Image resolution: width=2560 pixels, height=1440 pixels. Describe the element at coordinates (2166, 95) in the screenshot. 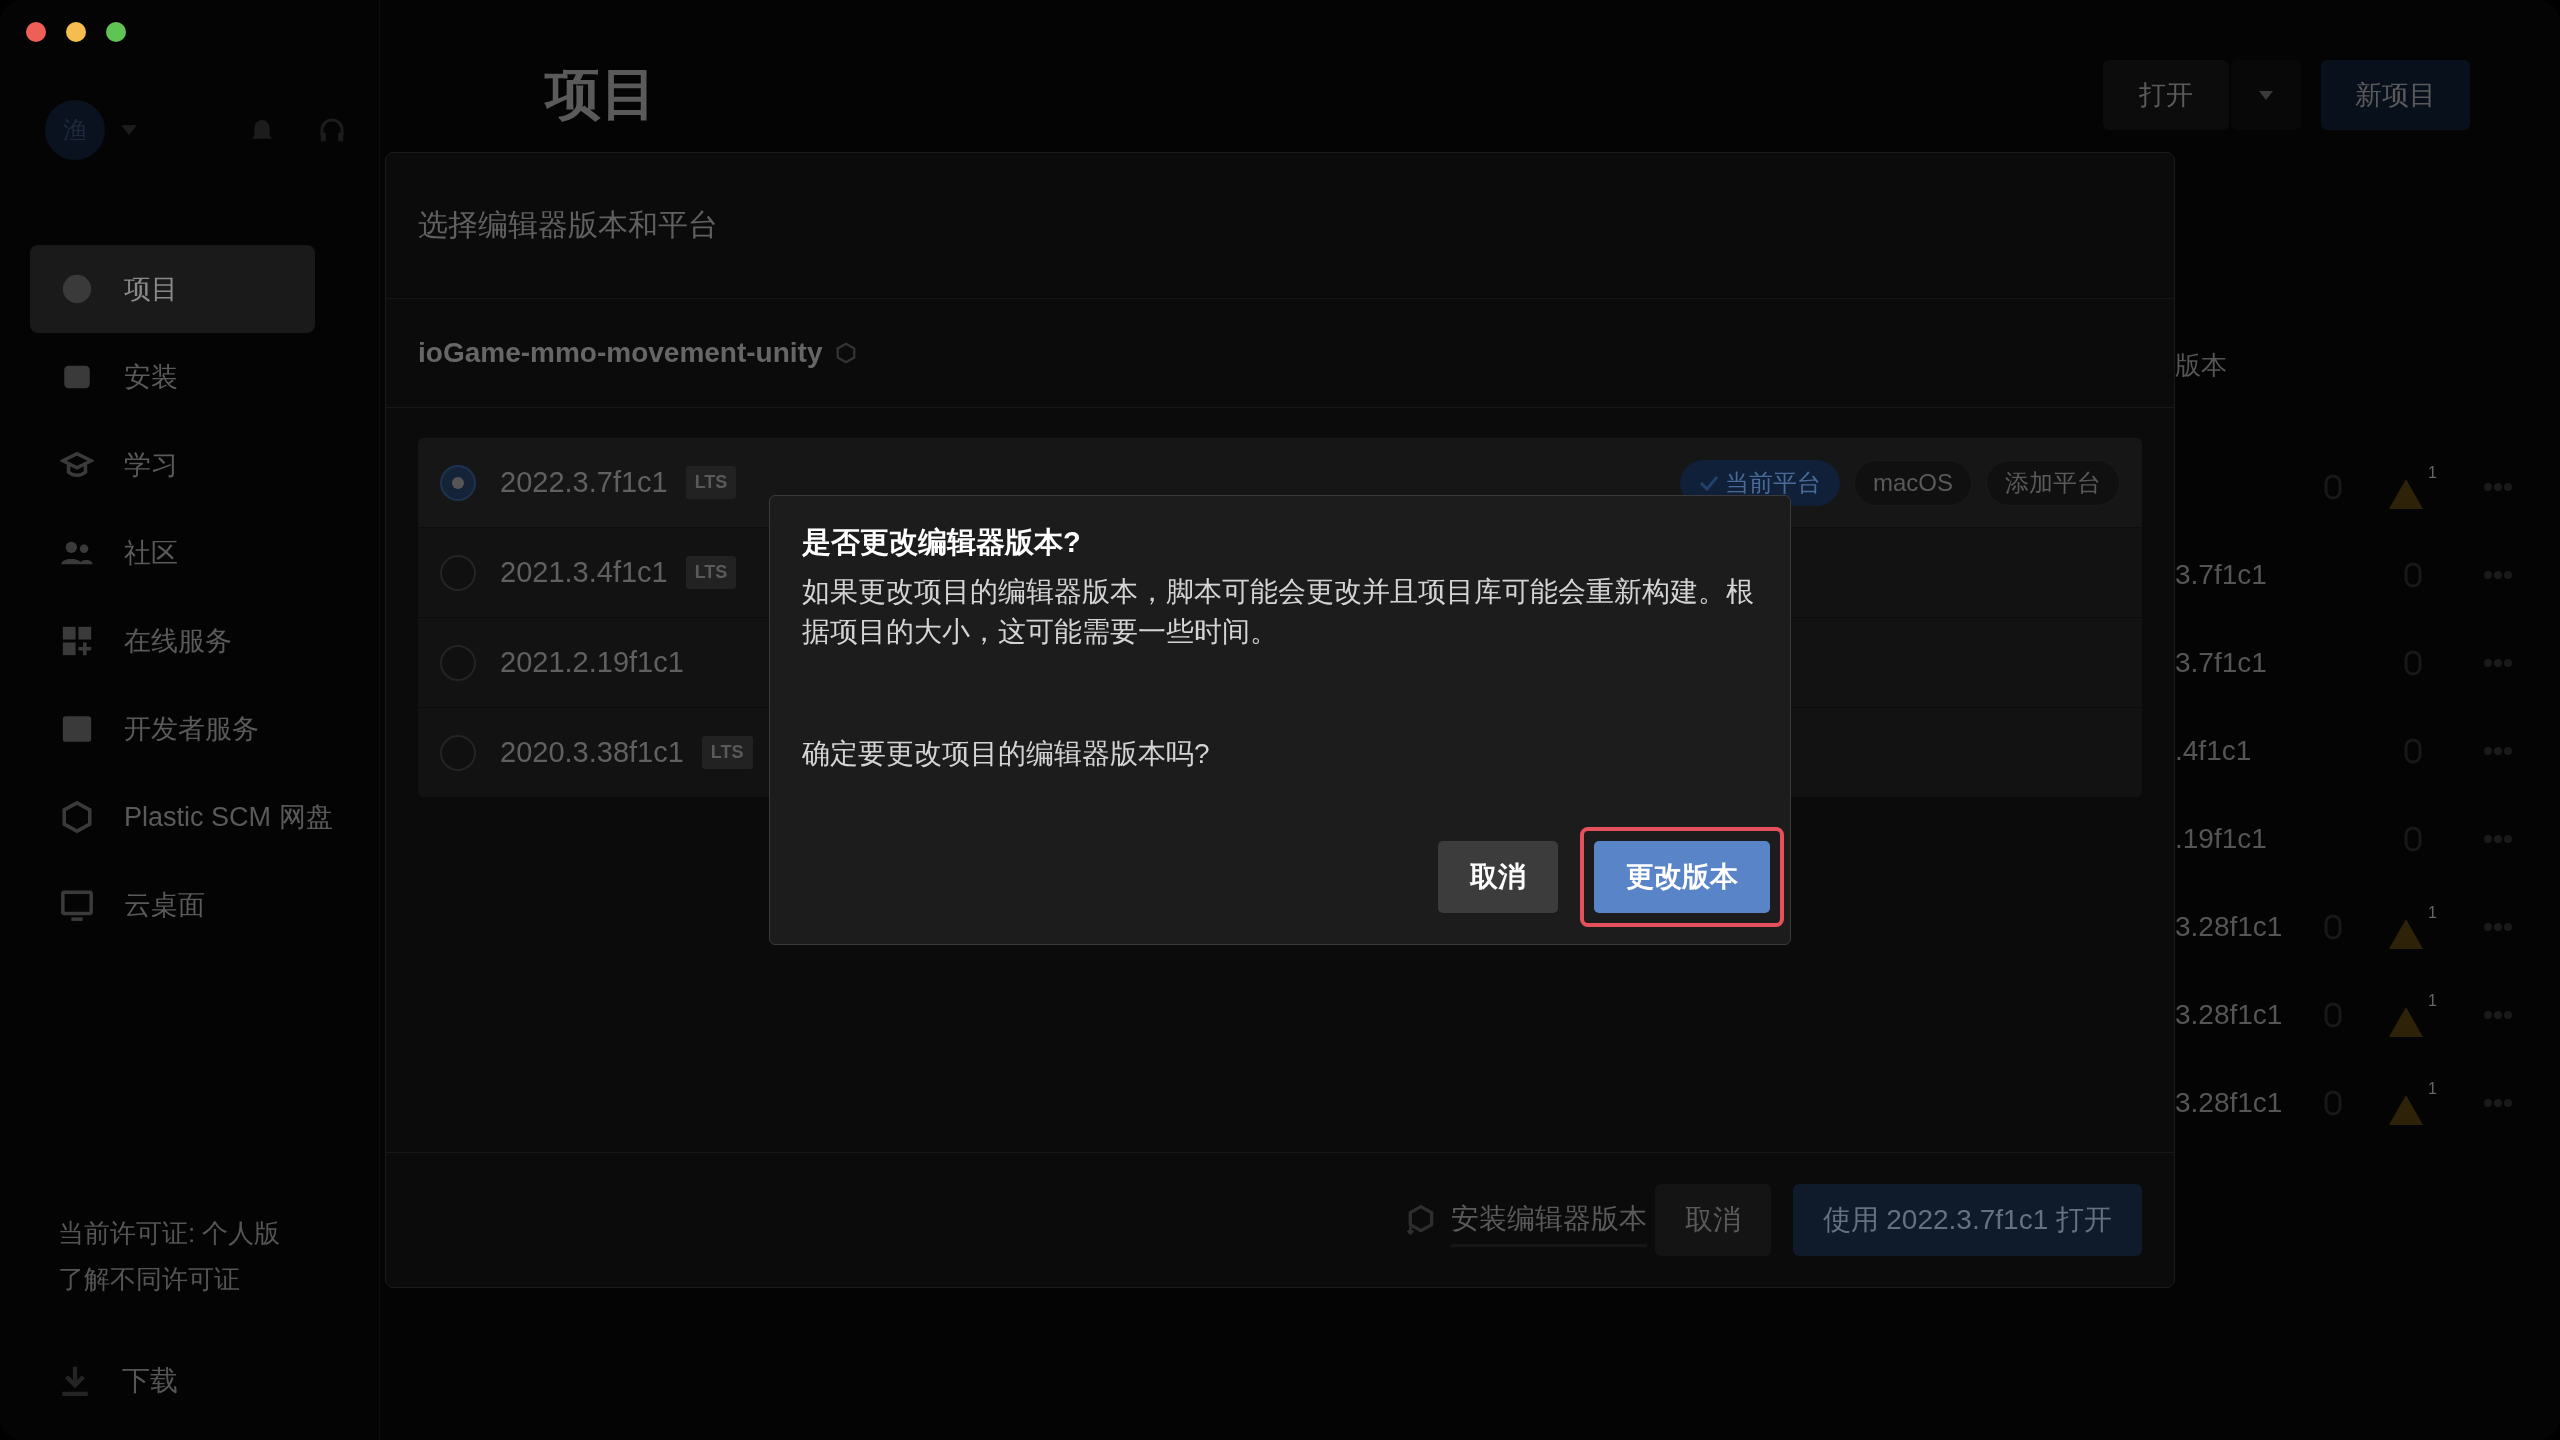

I see `open-button: 打开` at that location.